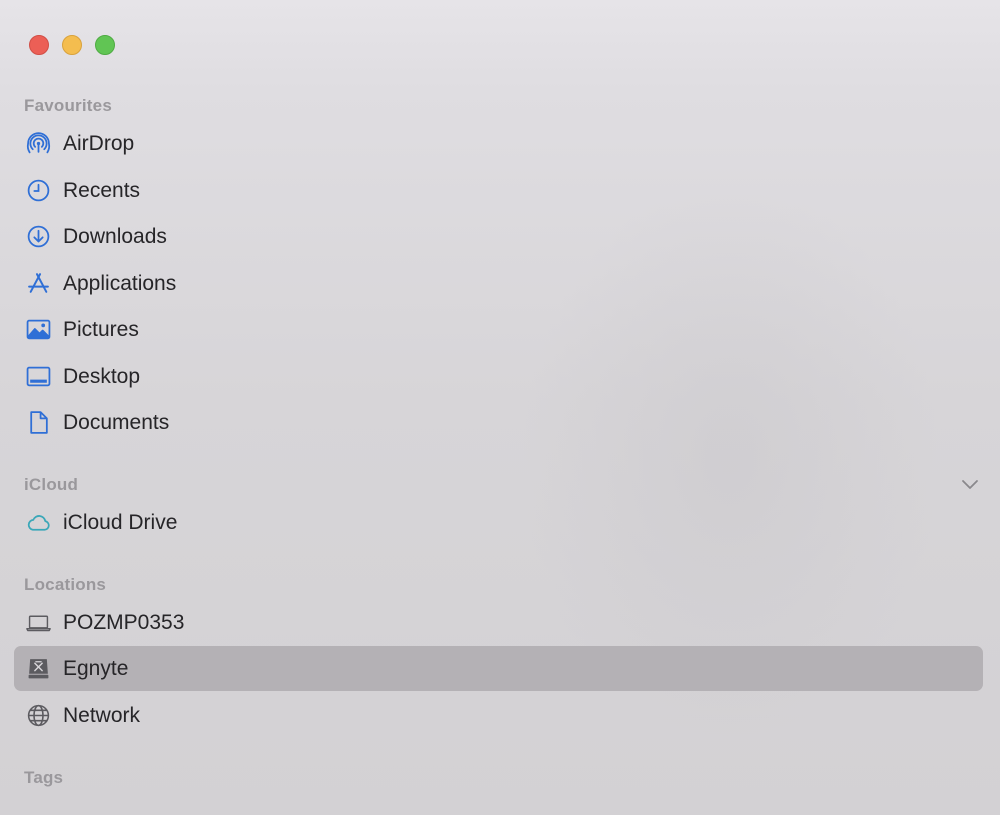  Describe the element at coordinates (498, 329) in the screenshot. I see `sidebar-item-pictures: Pictures` at that location.